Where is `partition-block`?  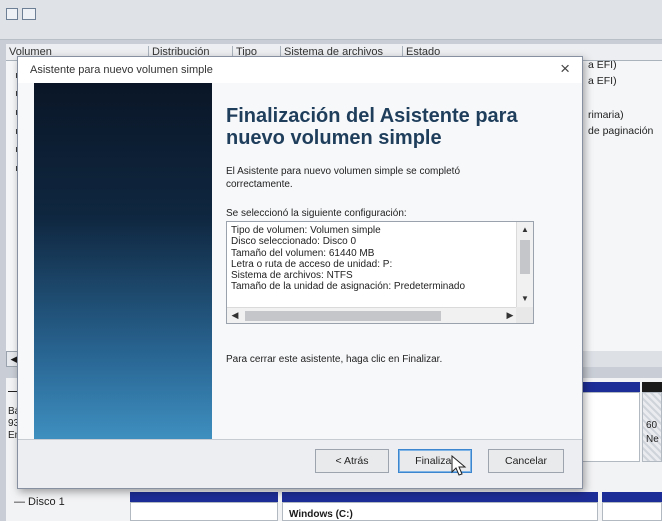
partition-block is located at coordinates (609, 427).